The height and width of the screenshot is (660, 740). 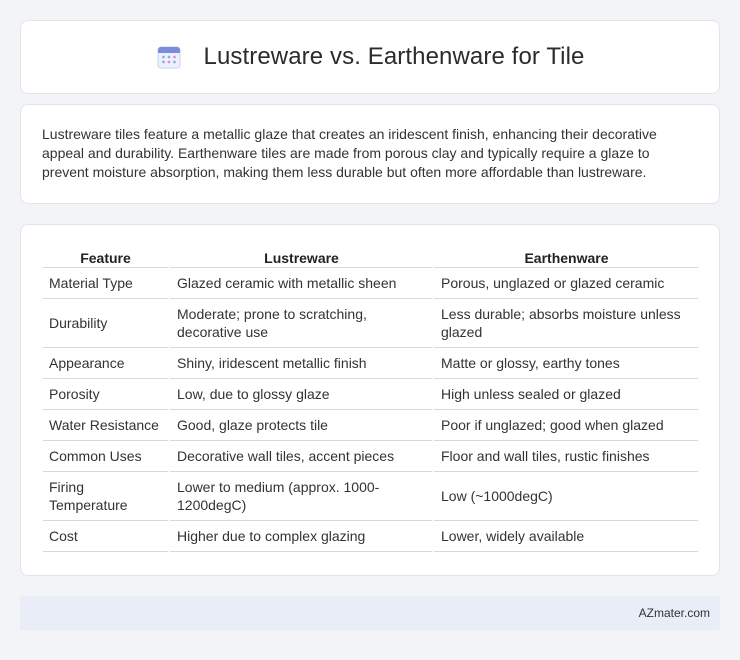 I want to click on lustreware-cell: Glazed ceramic with metallic sheen, so click(x=300, y=283).